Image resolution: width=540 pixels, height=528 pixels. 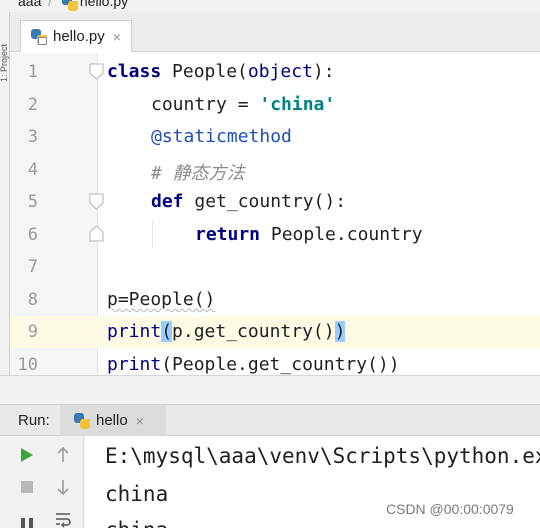 I want to click on comment: # 静态方法, so click(x=198, y=173).